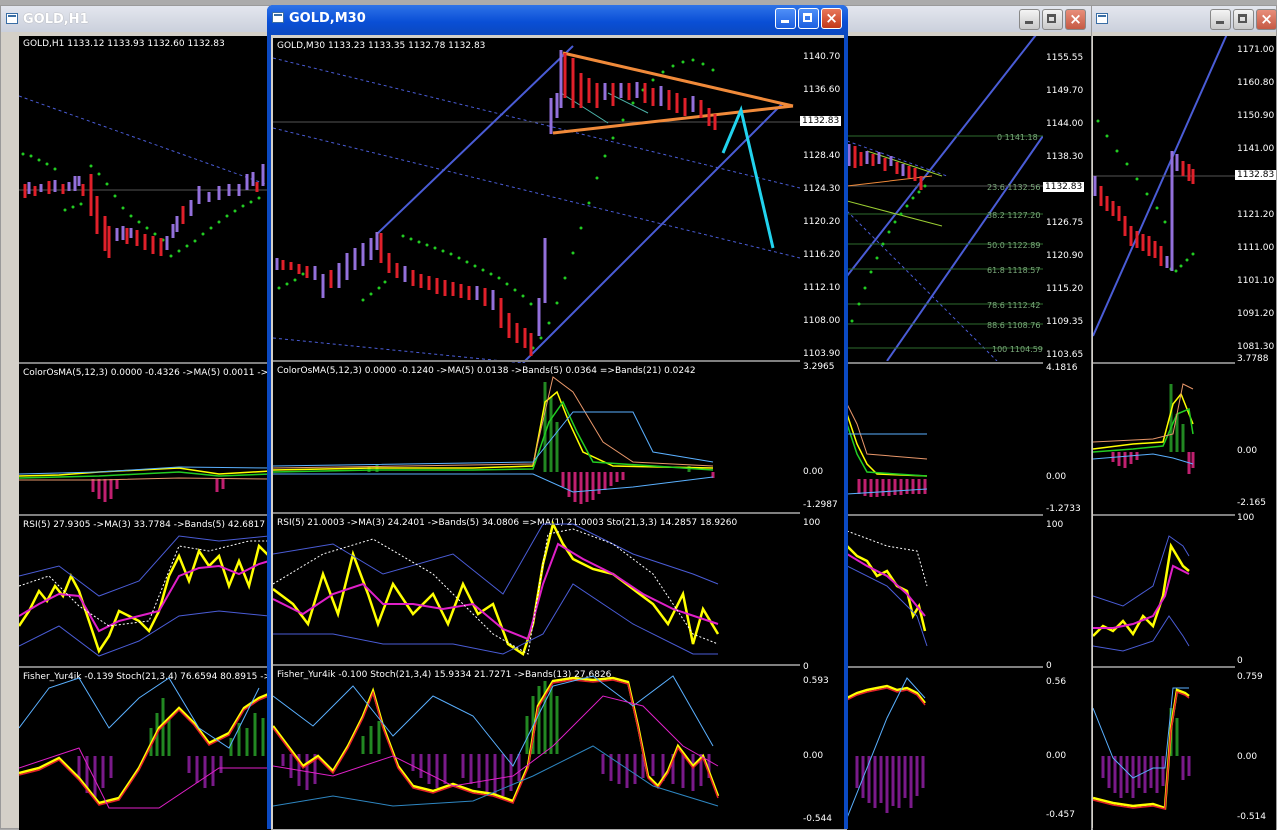  What do you see at coordinates (822, 90) in the screenshot?
I see `price-tick: 1136.60` at bounding box center [822, 90].